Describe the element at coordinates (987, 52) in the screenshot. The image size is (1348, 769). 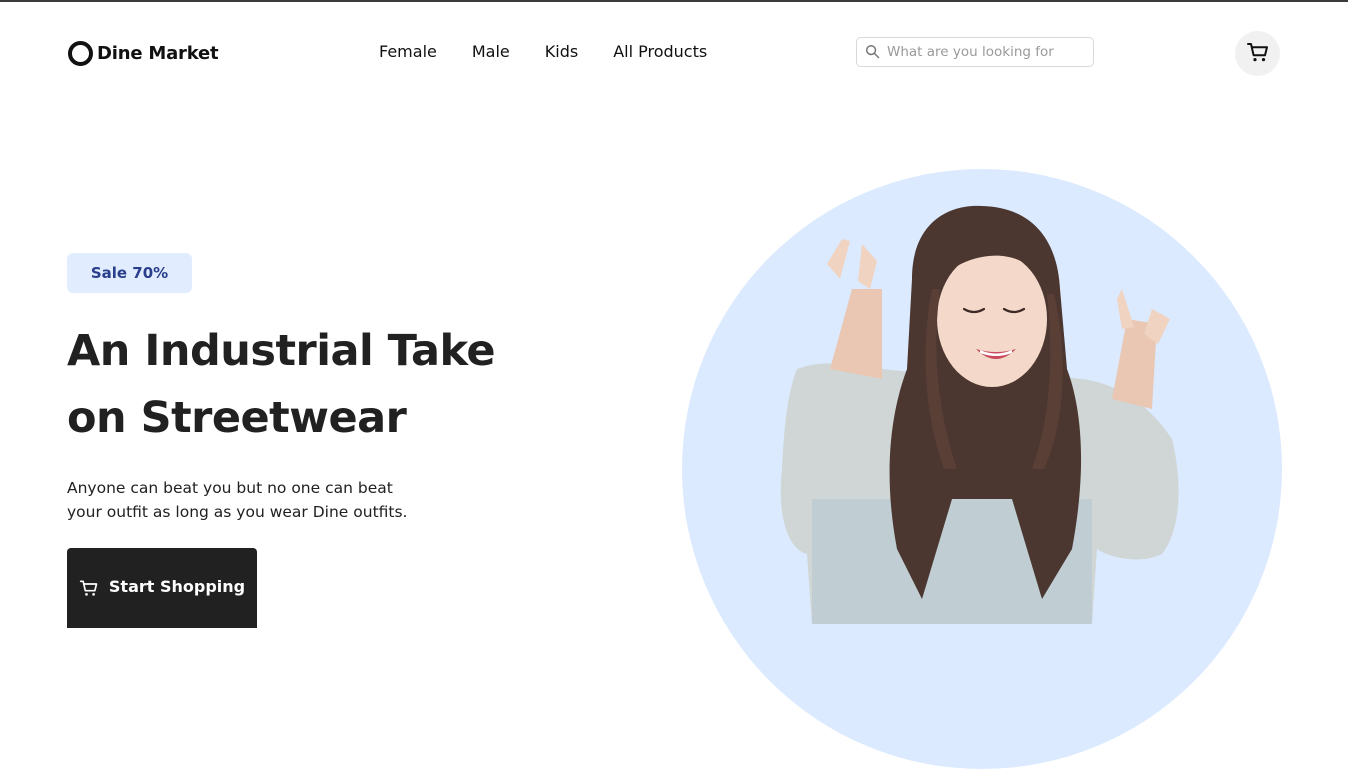
I see `search-input` at that location.